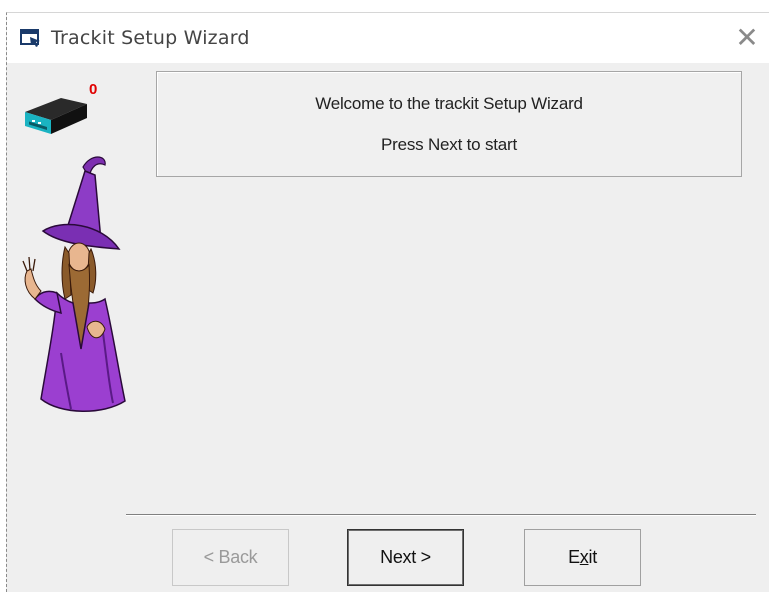  Describe the element at coordinates (449, 144) in the screenshot. I see `welcome-instruction: Press Next to start` at that location.